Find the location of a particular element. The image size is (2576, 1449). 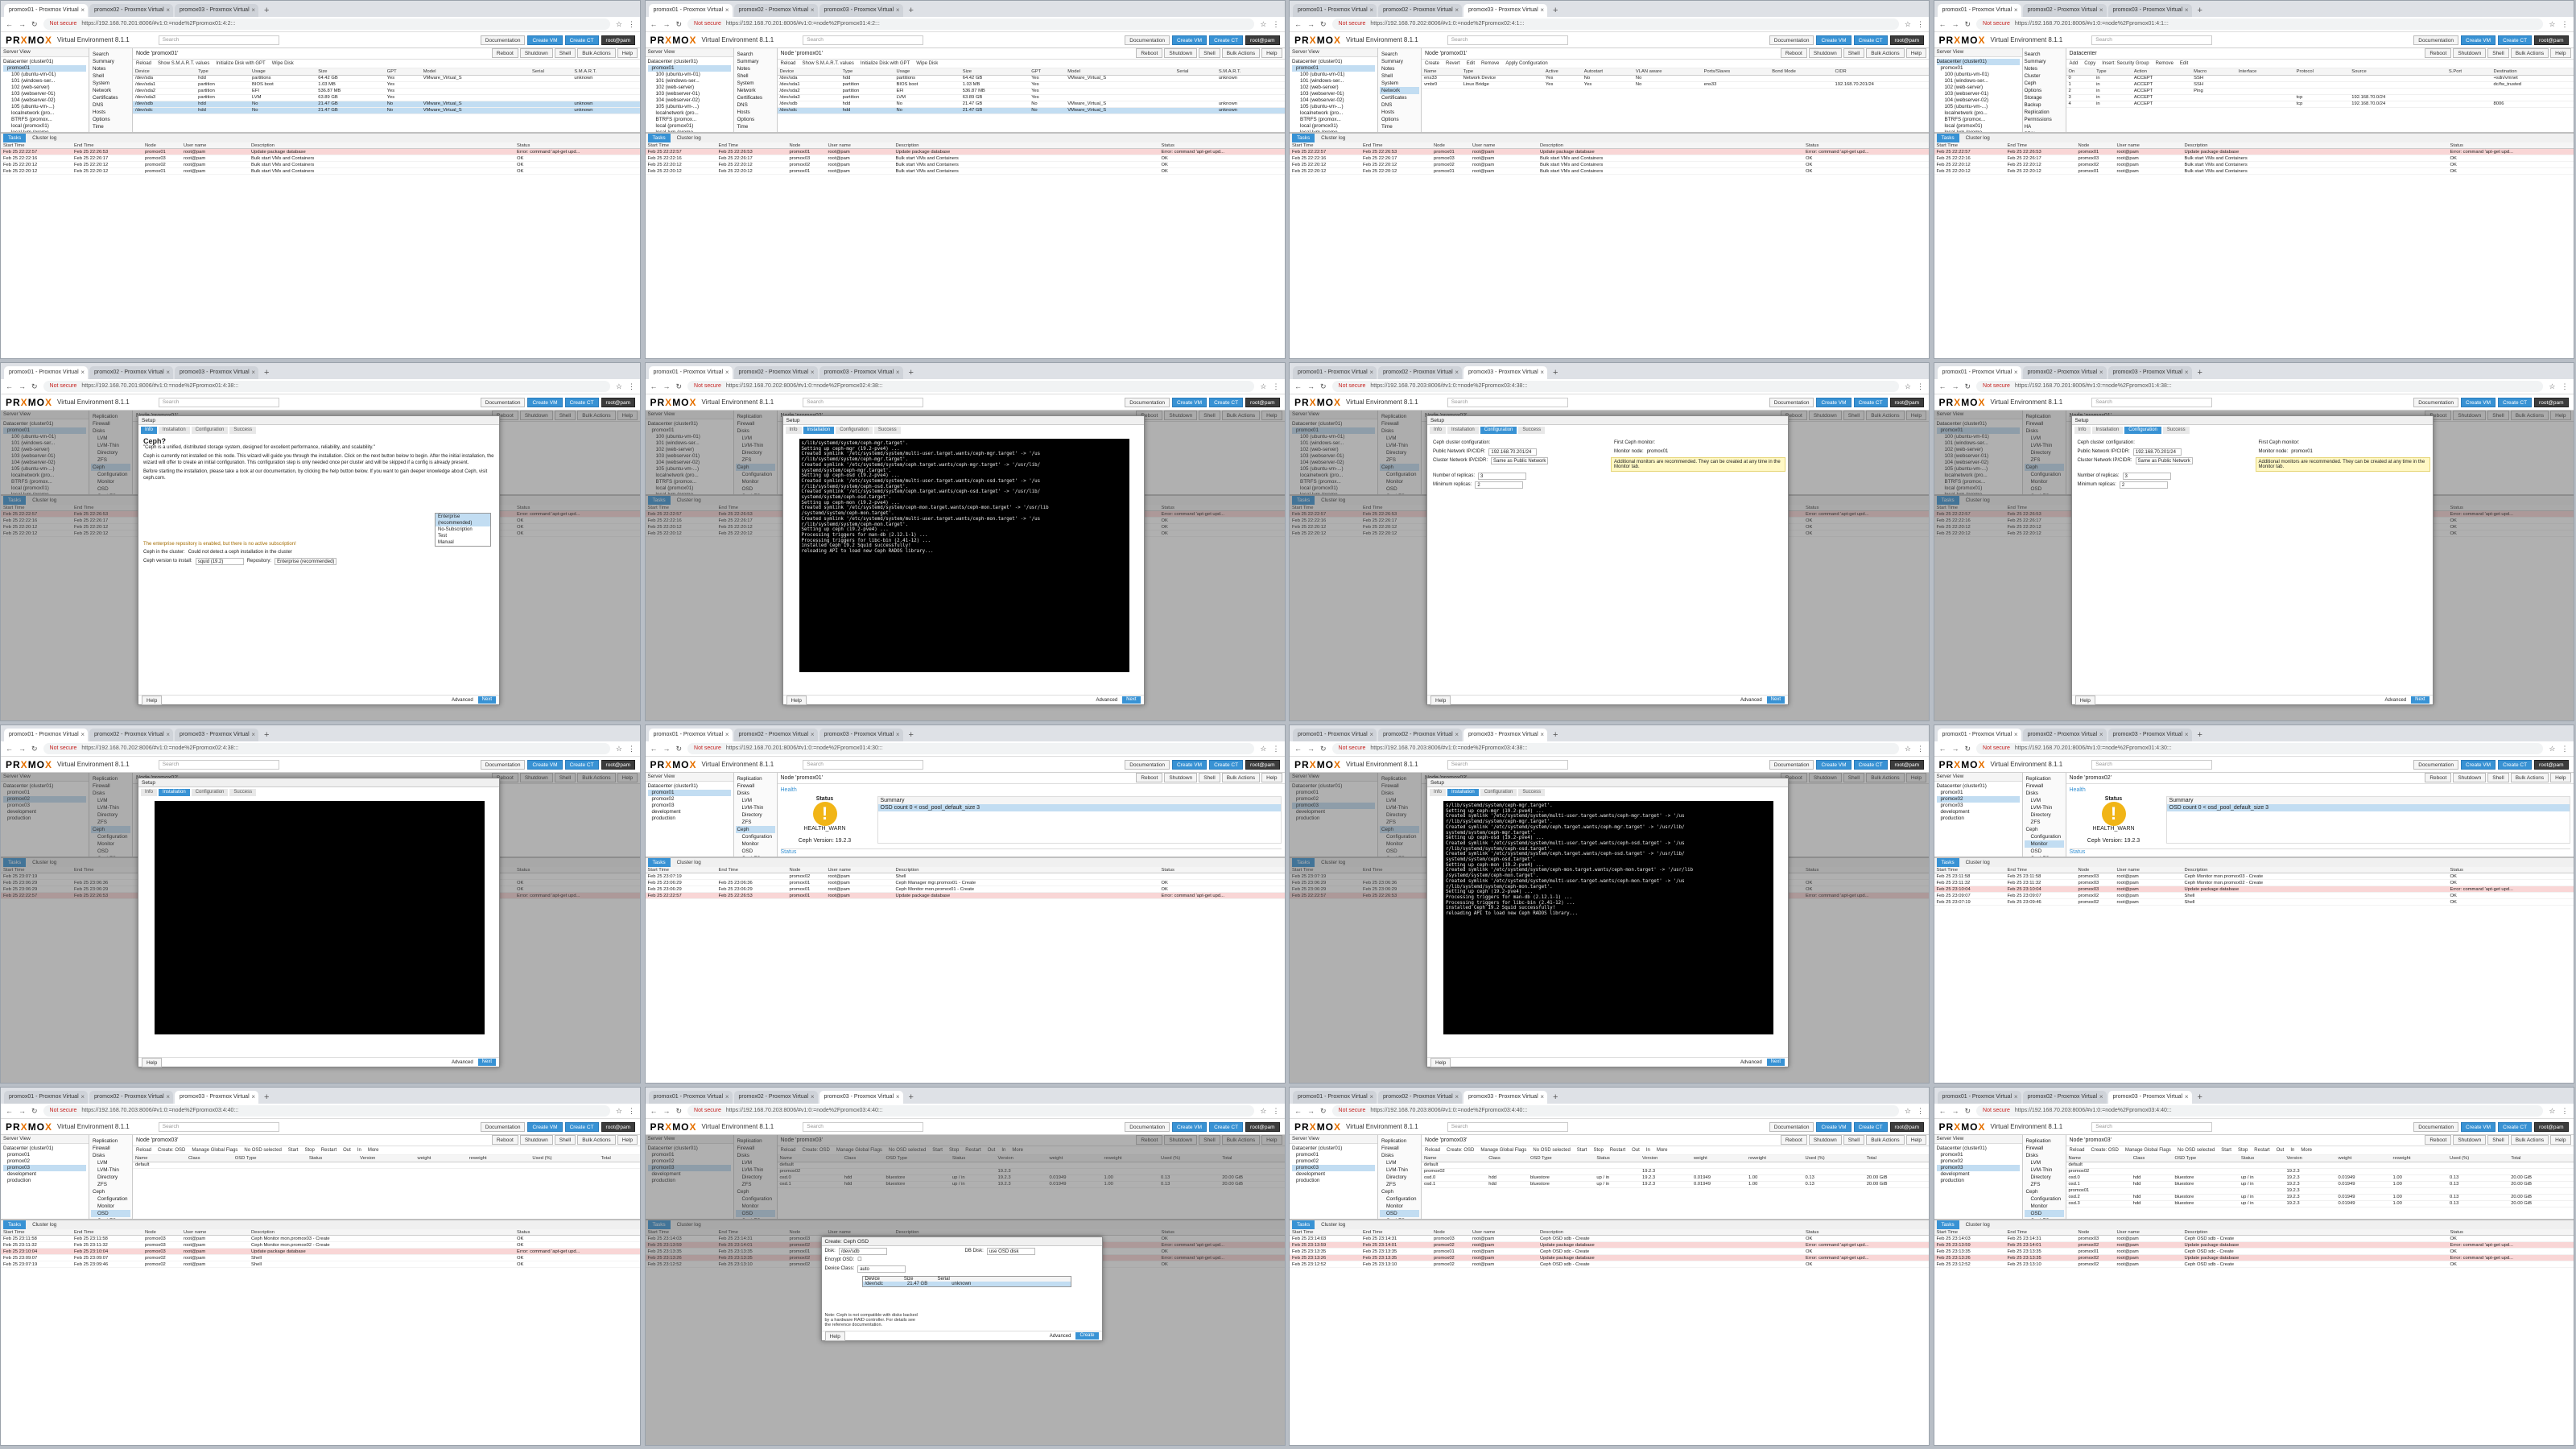

toolbar-button: In is located at coordinates (2292, 1150).